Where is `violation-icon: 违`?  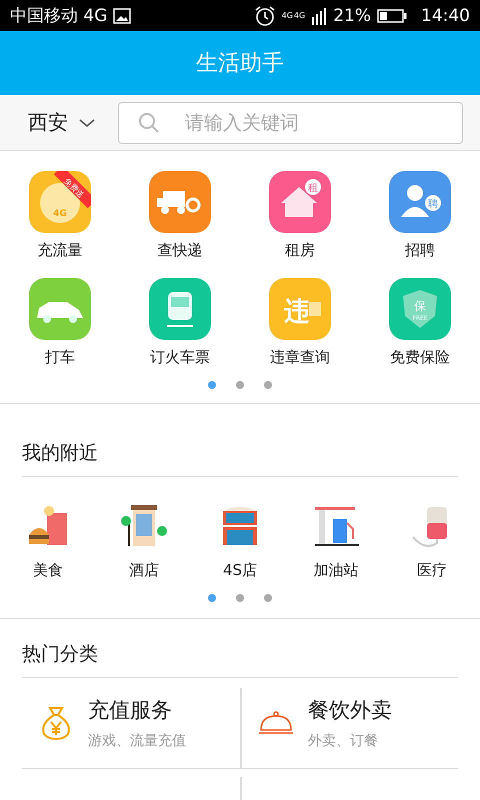
violation-icon: 违 is located at coordinates (300, 309).